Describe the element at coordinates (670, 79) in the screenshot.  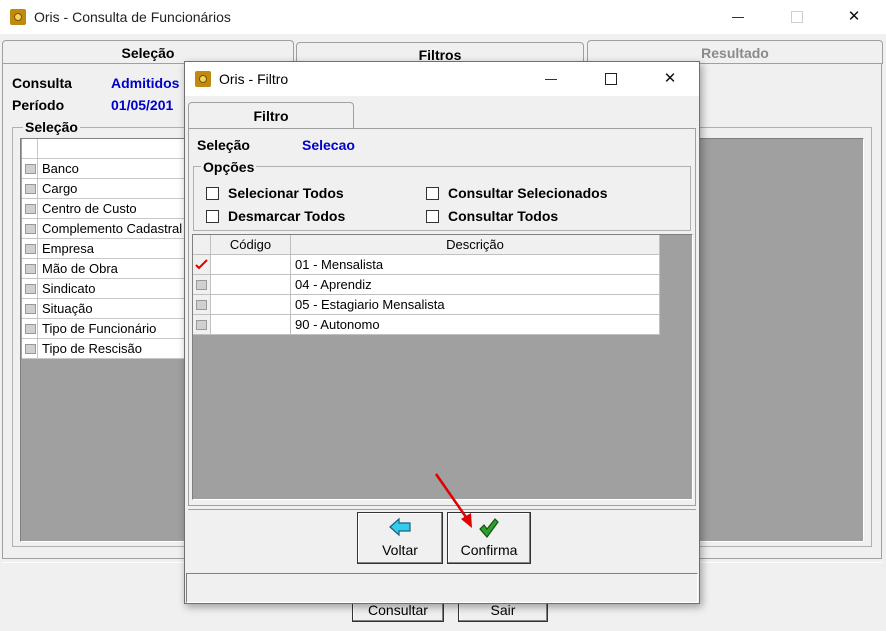
I see `dialog-close-button: ✕` at that location.